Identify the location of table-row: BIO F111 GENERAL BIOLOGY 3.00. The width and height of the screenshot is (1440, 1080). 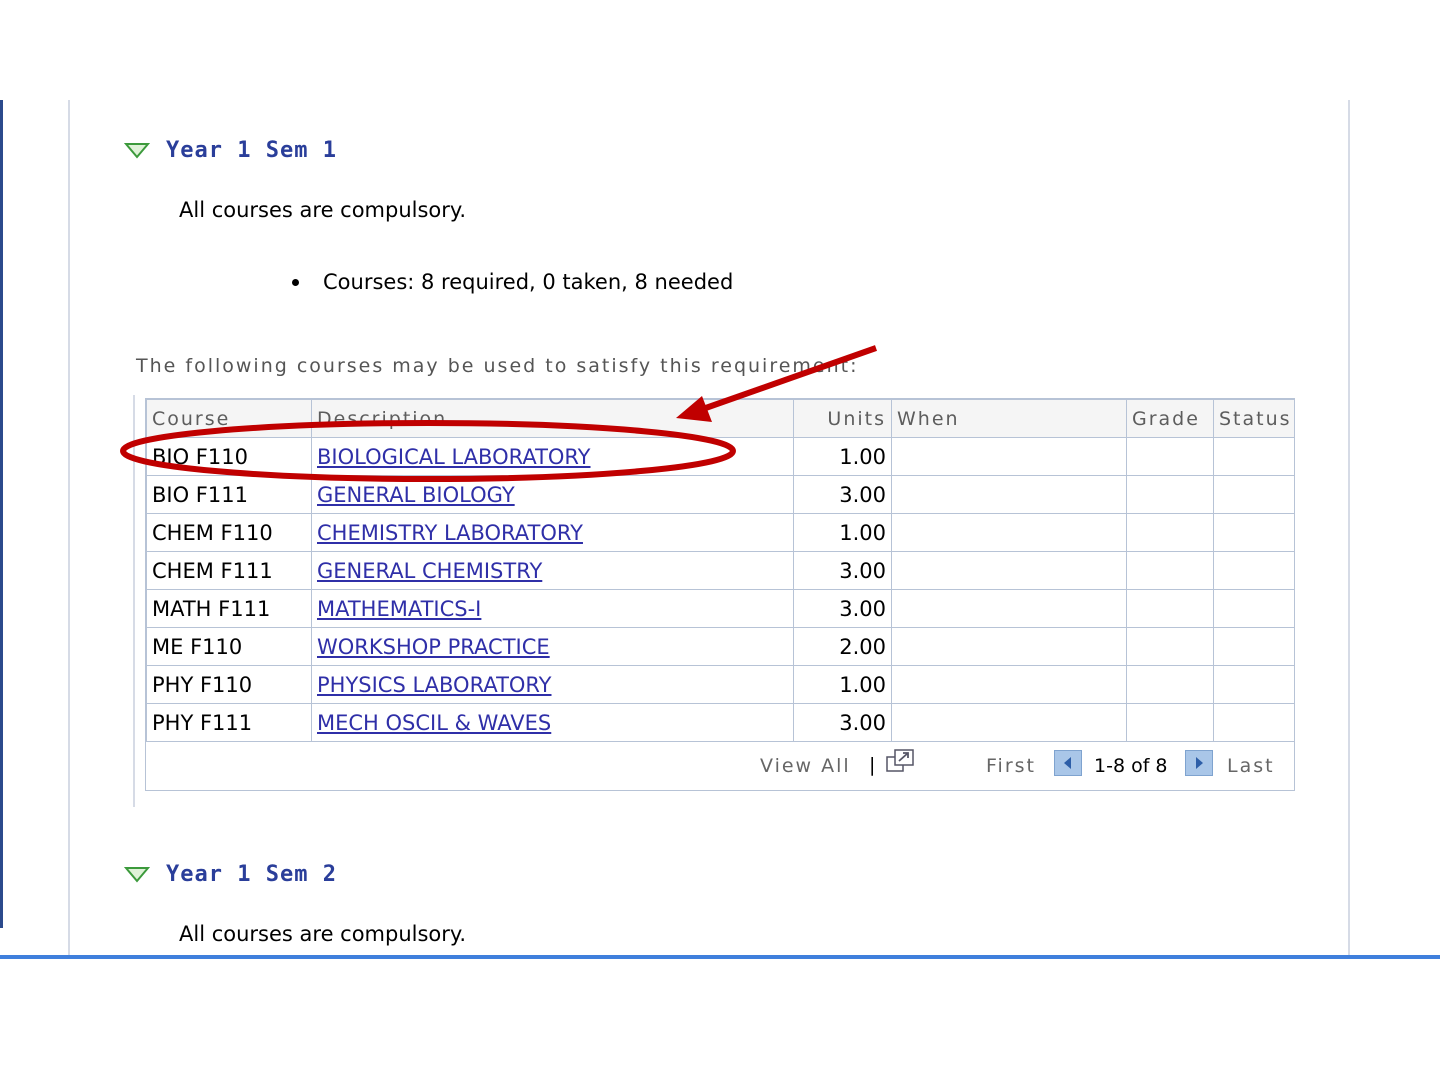
(720, 494).